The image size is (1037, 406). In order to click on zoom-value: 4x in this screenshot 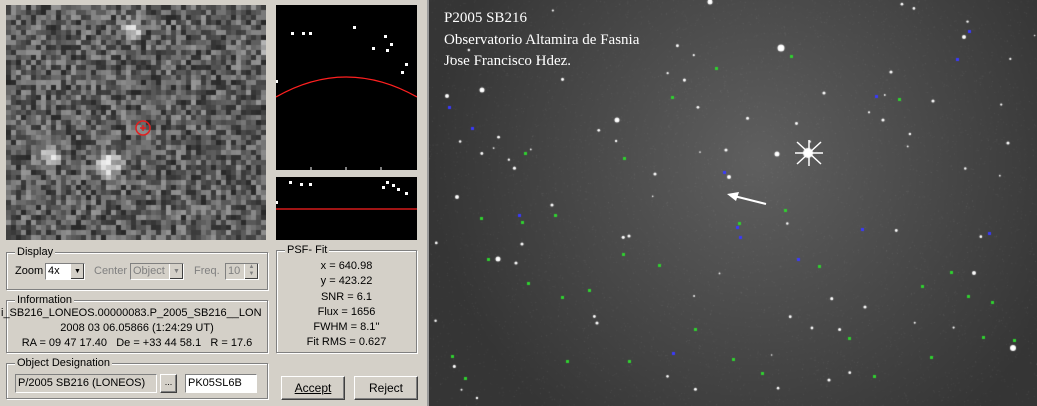, I will do `click(54, 271)`.